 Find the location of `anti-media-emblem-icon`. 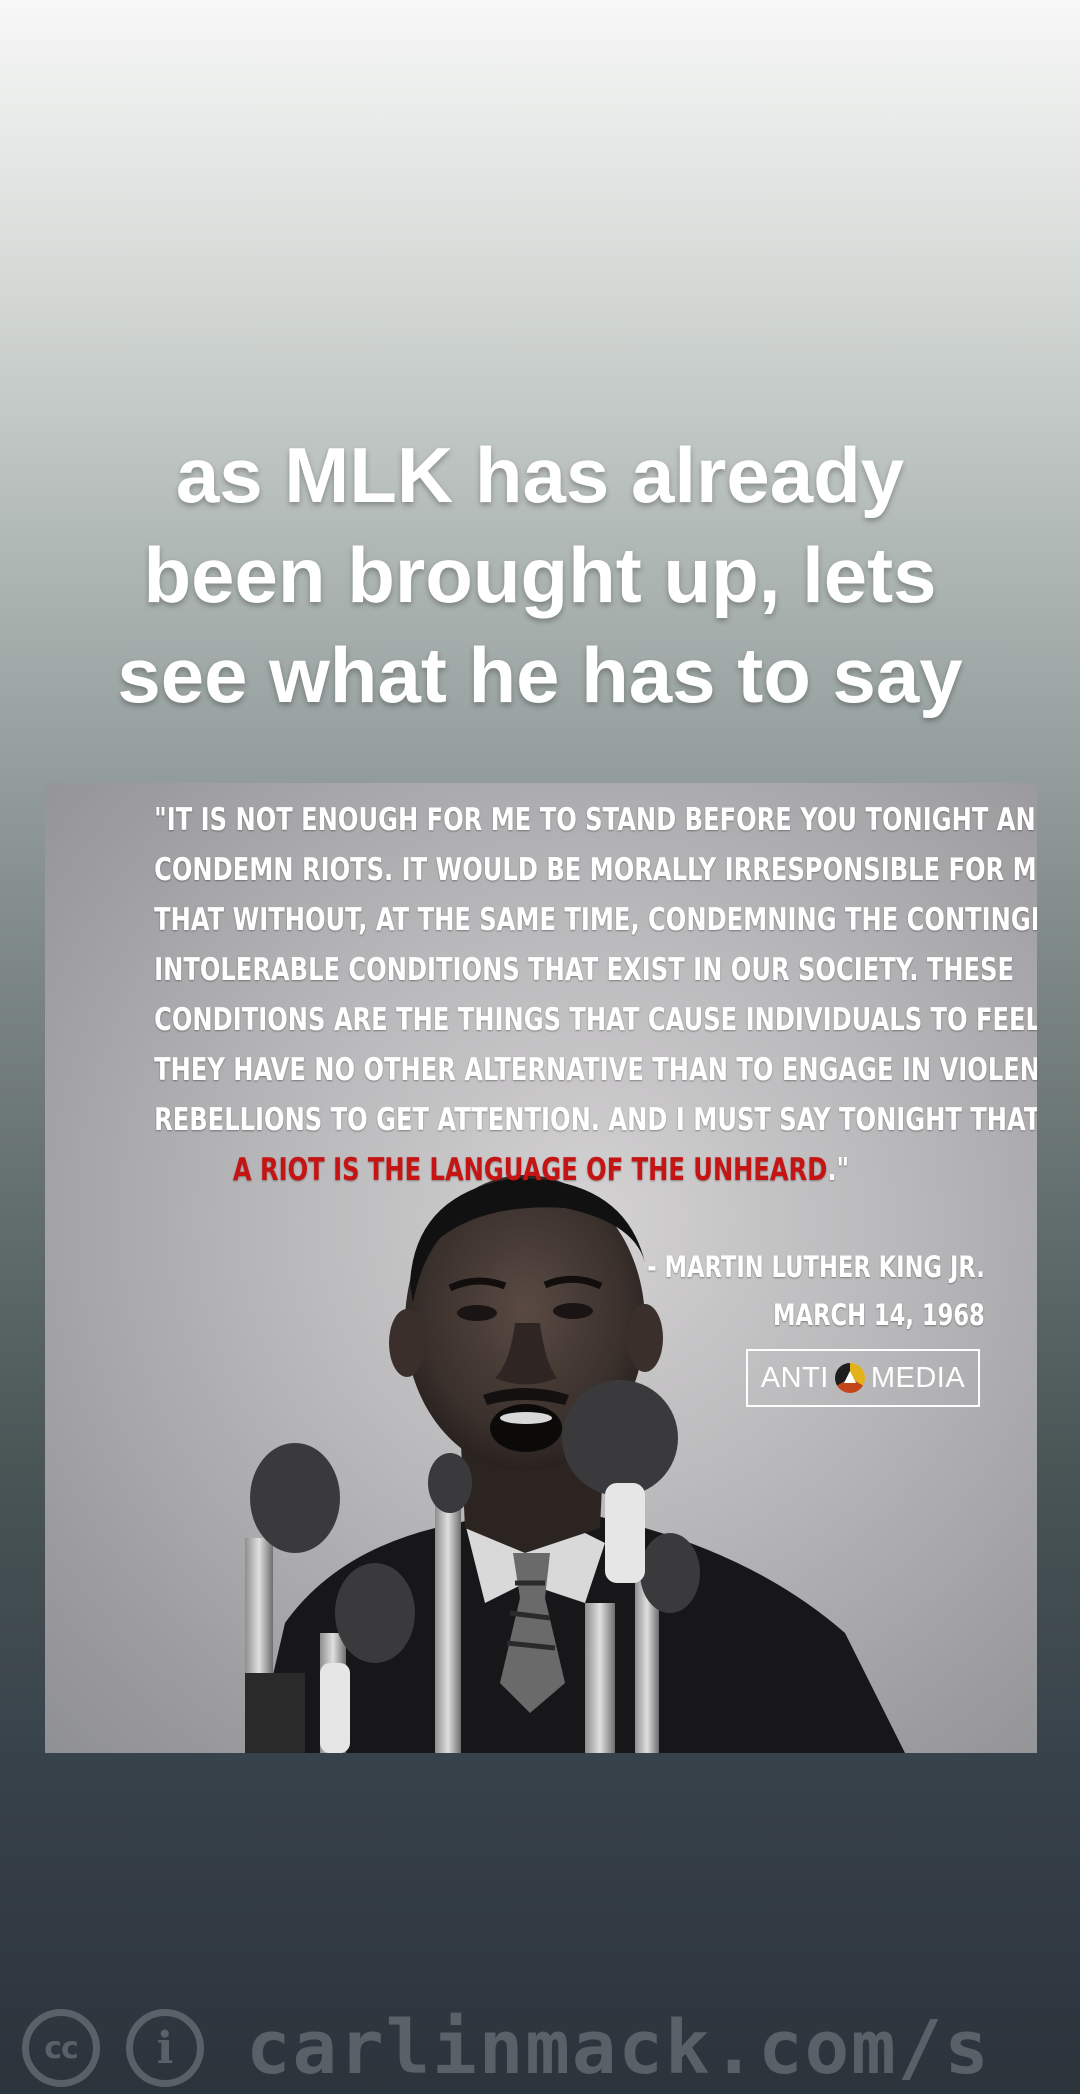

anti-media-emblem-icon is located at coordinates (849, 1378).